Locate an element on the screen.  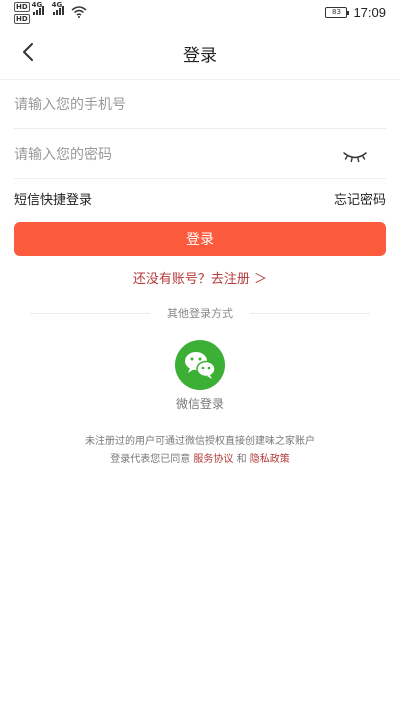
wechat-icon is located at coordinates (200, 365).